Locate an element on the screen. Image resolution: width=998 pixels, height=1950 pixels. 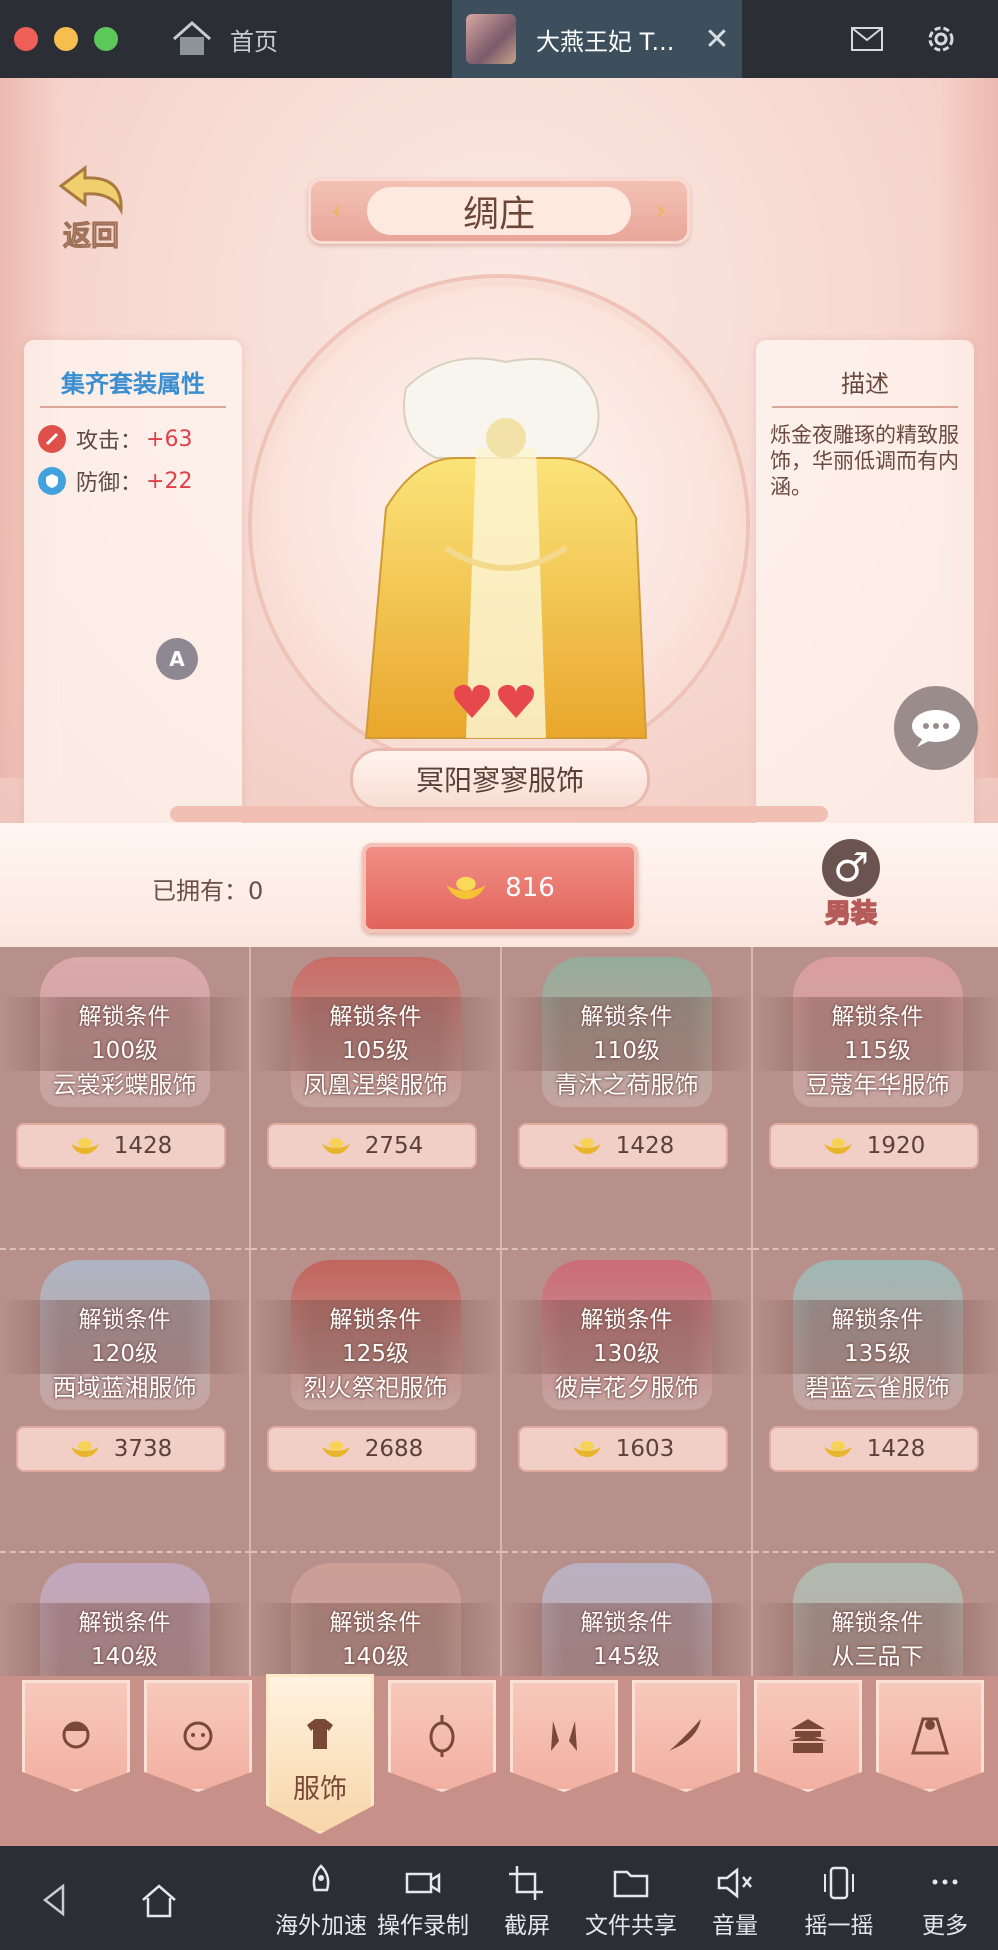
back-icon is located at coordinates (53, 1900).